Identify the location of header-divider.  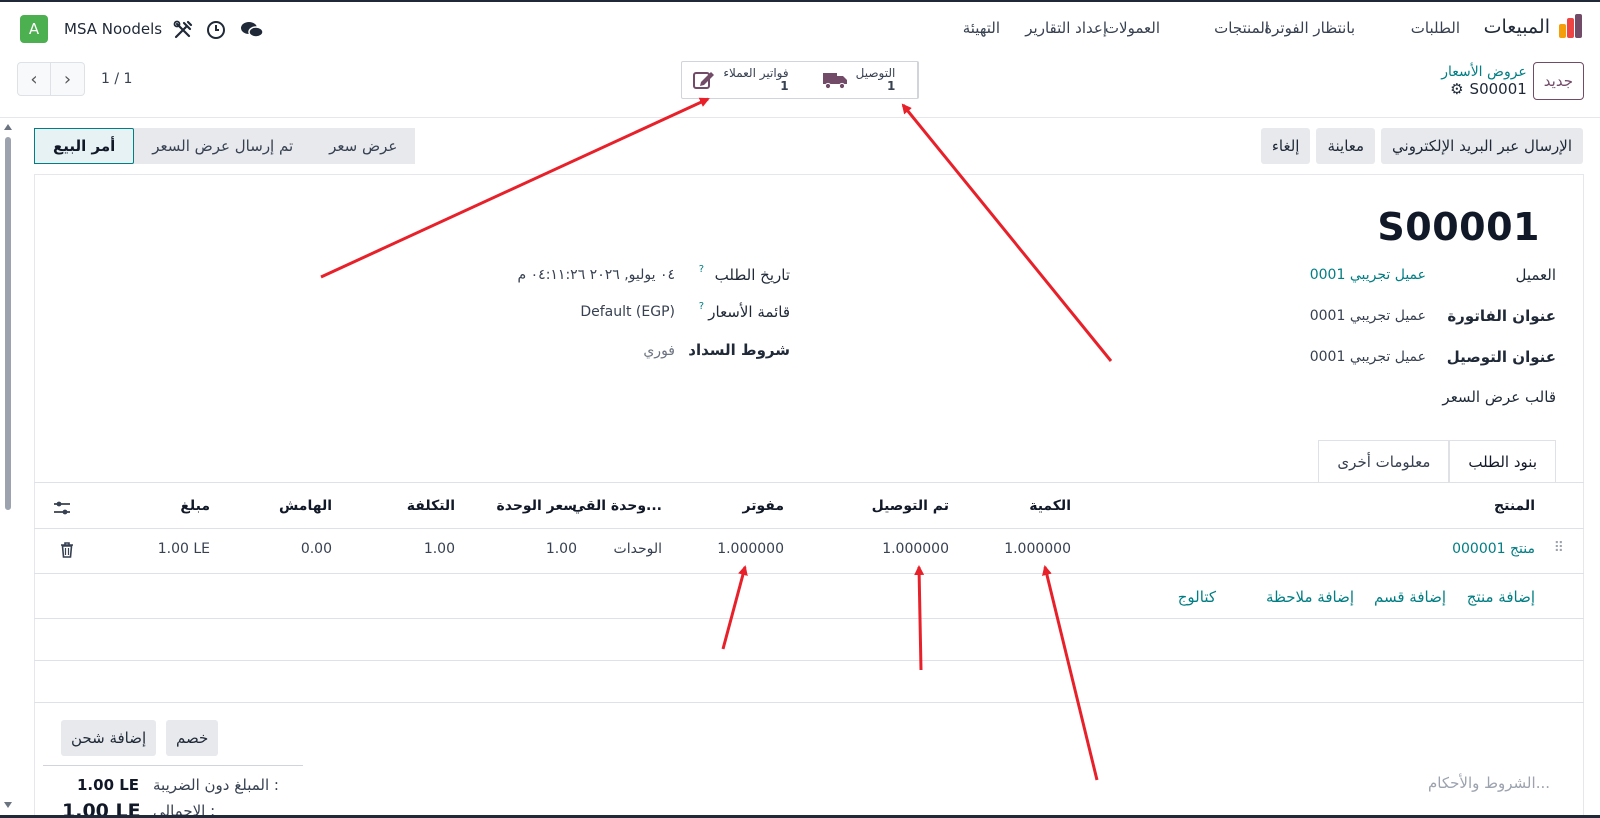
(800, 117).